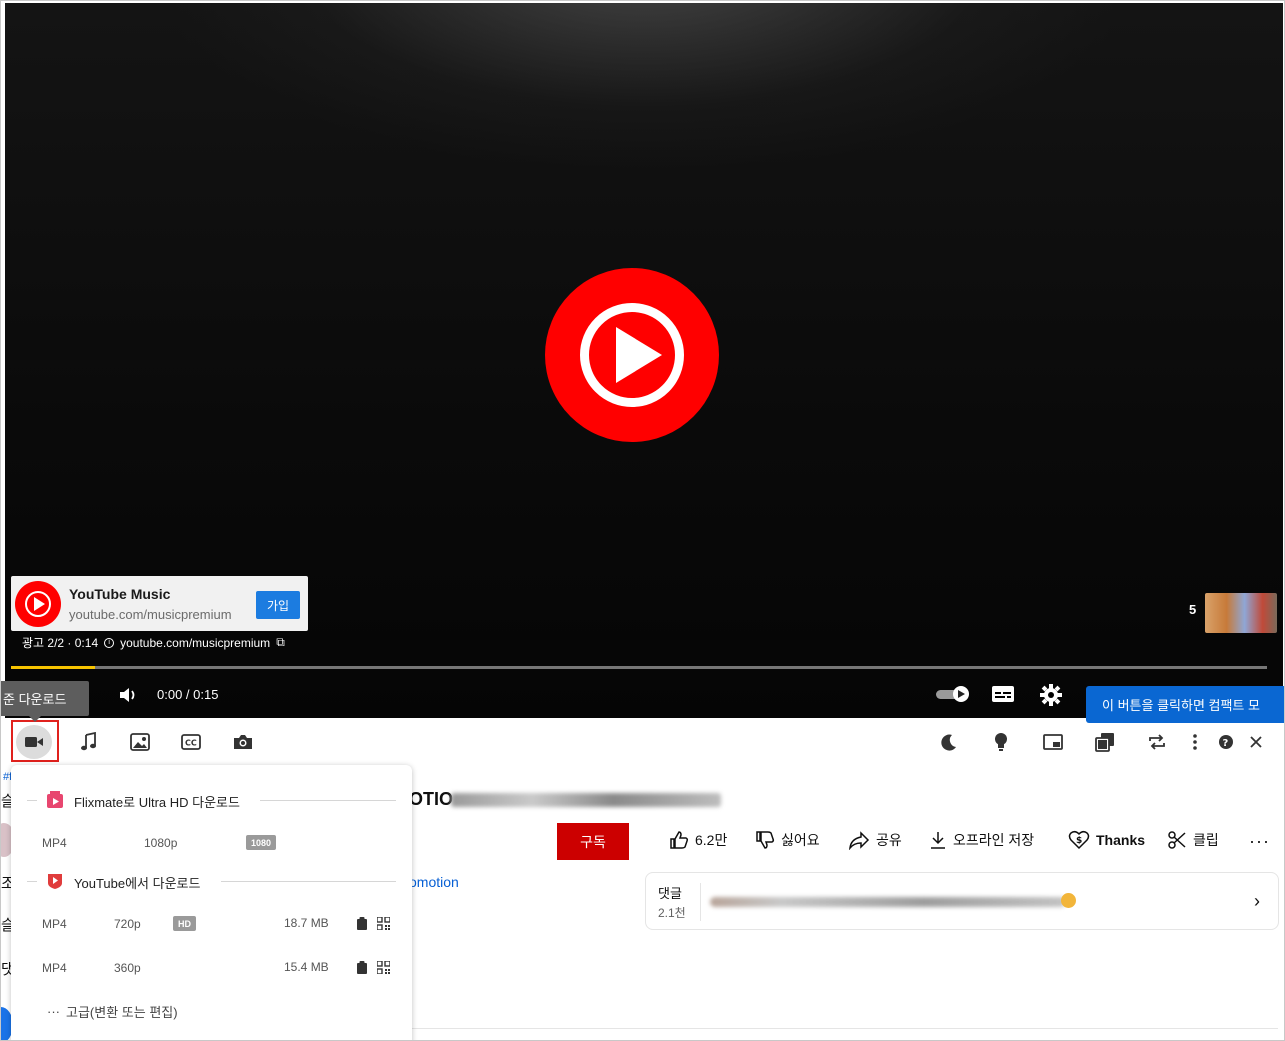 Image resolution: width=1285 pixels, height=1041 pixels. I want to click on ad-url: youtube.com/musicpremium, so click(150, 614).